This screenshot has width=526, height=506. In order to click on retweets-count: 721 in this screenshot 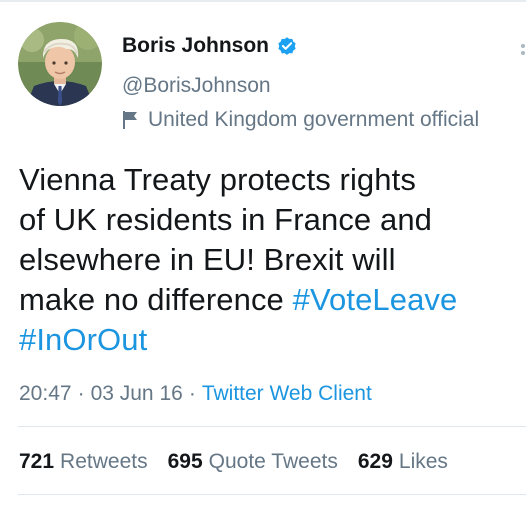, I will do `click(37, 461)`.